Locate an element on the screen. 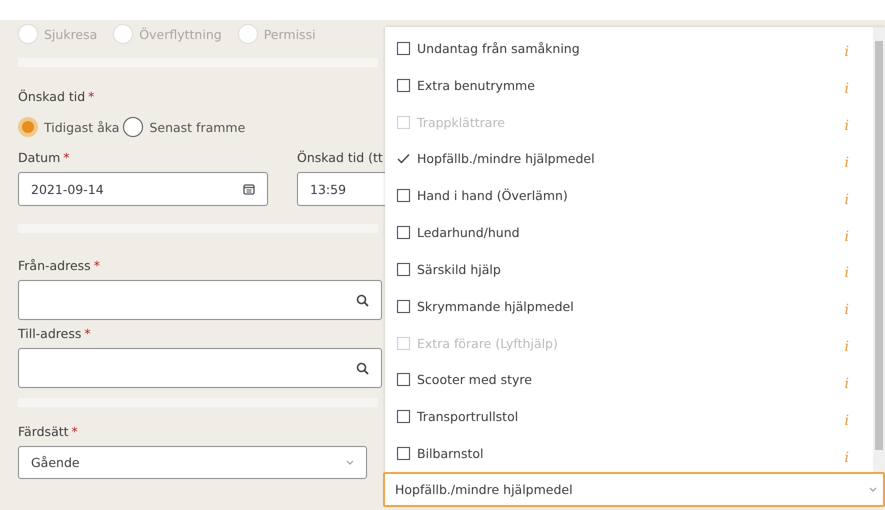 The height and width of the screenshot is (510, 885). date-field: 2021-09-14 is located at coordinates (143, 189).